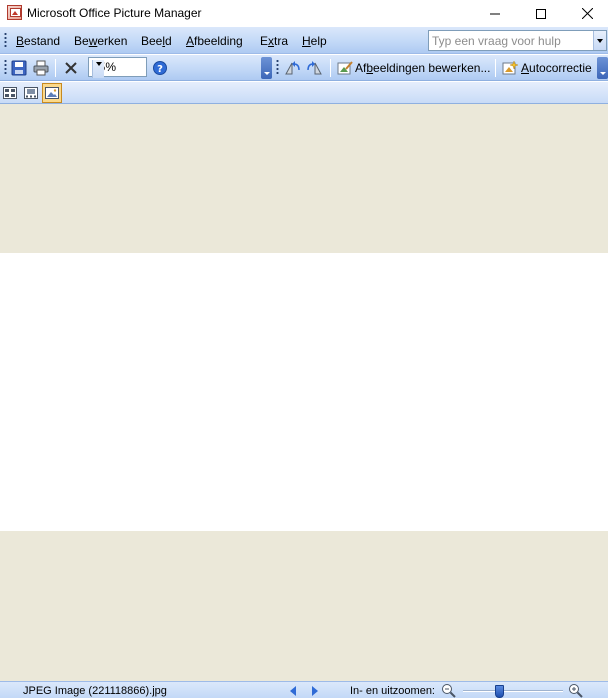 This screenshot has height=698, width=608. Describe the element at coordinates (293, 691) in the screenshot. I see `previous-picture-icon` at that location.